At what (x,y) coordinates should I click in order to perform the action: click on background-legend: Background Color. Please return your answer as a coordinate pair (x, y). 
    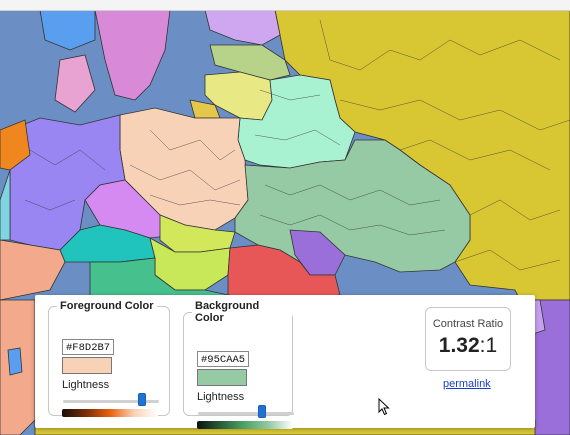
    Looking at the image, I should click on (227, 312).